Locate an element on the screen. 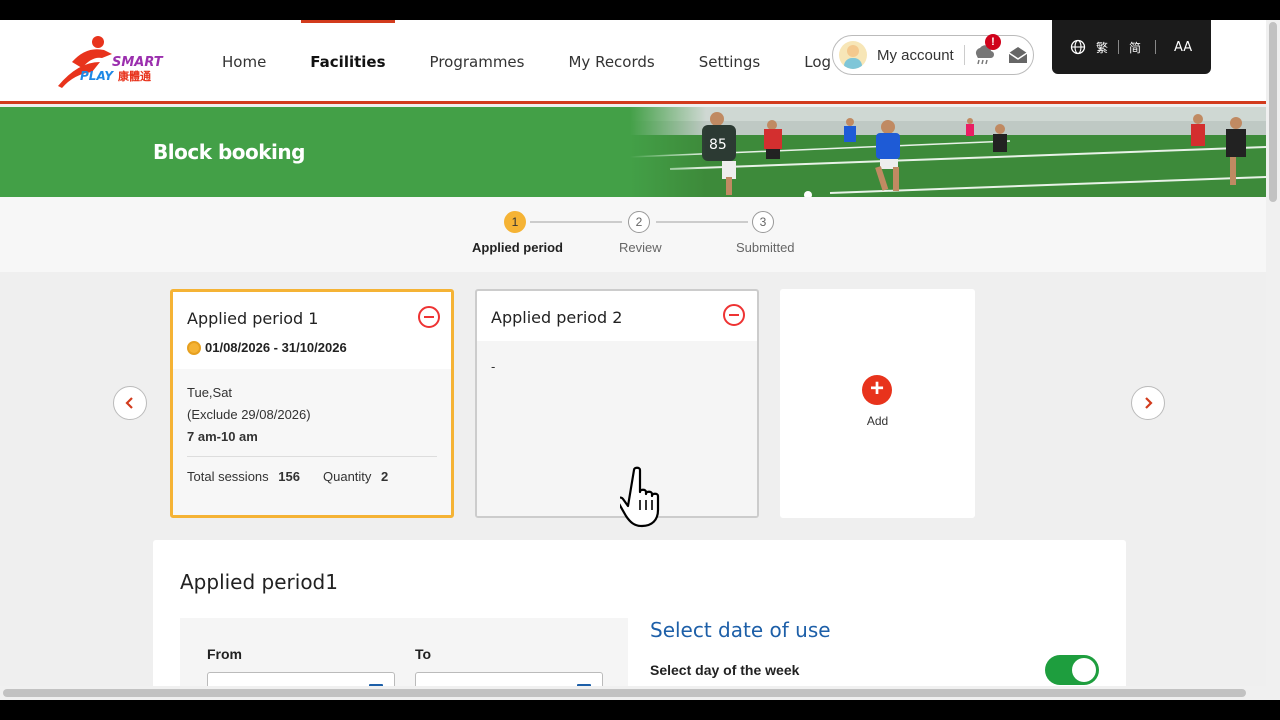 This screenshot has width=1280, height=720. step-2-circle: 2 is located at coordinates (639, 222).